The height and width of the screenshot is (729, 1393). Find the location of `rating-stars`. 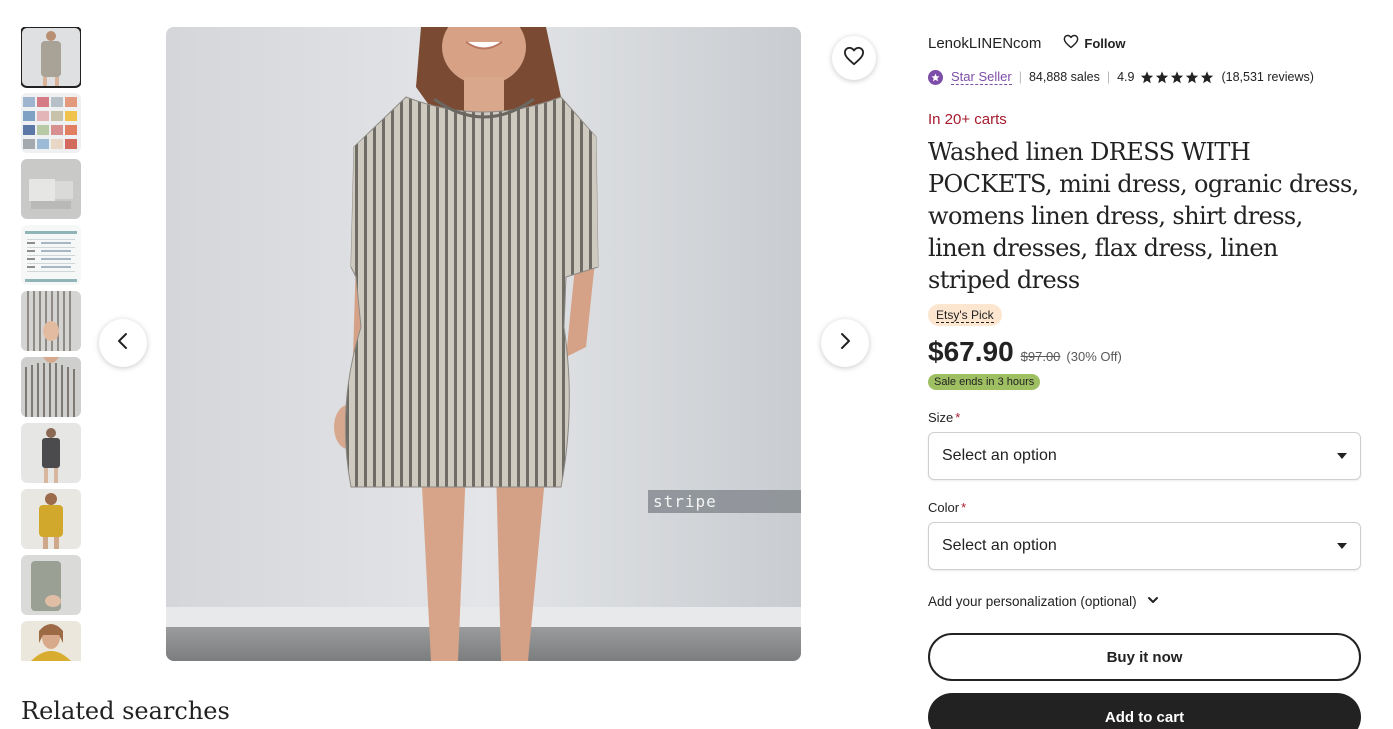

rating-stars is located at coordinates (1177, 77).